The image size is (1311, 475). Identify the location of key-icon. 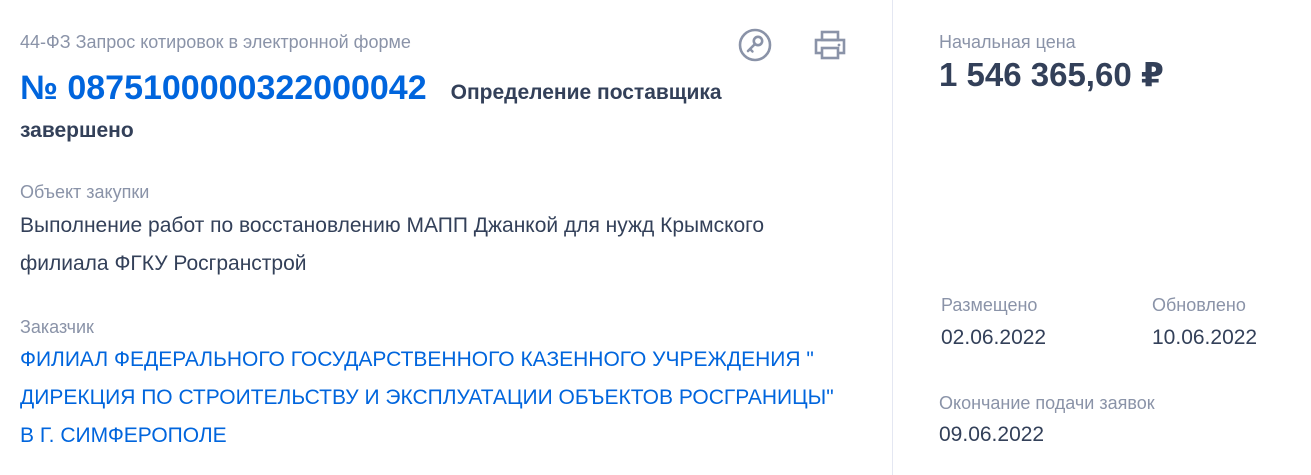
(755, 45).